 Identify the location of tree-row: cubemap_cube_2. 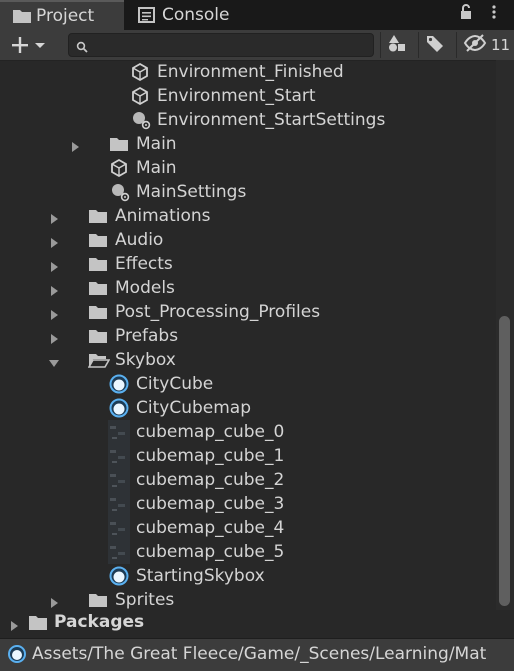
(248, 480).